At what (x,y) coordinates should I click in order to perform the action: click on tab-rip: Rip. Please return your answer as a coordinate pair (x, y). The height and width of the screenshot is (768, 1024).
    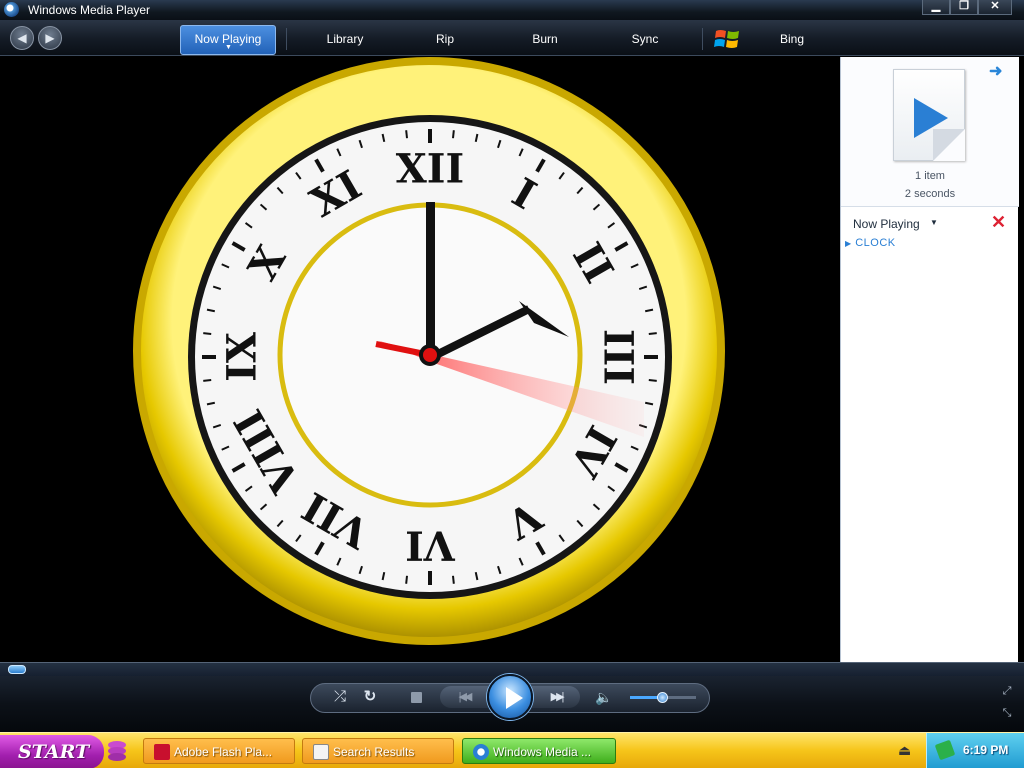
    Looking at the image, I should click on (445, 38).